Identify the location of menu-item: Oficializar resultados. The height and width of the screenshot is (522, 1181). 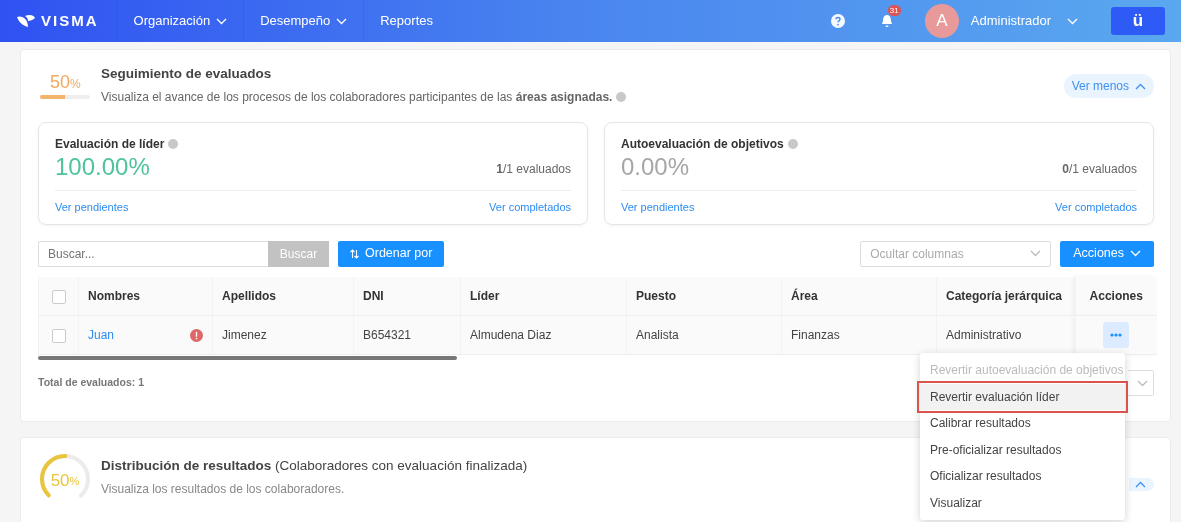
(1022, 476).